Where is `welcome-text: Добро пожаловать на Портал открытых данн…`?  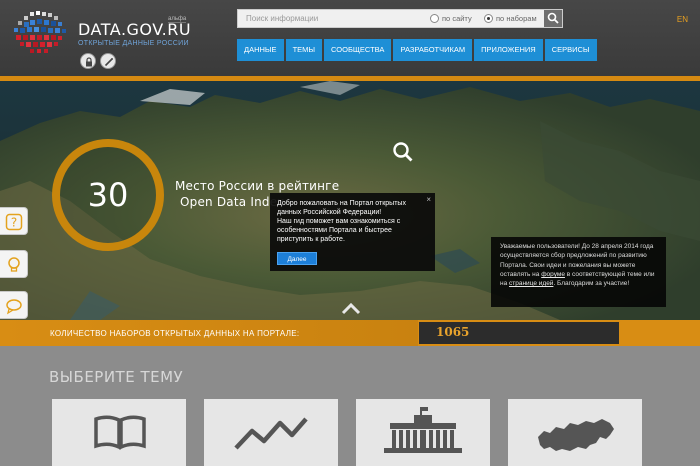
welcome-text: Добро пожаловать на Портал открытых данн… is located at coordinates (341, 221).